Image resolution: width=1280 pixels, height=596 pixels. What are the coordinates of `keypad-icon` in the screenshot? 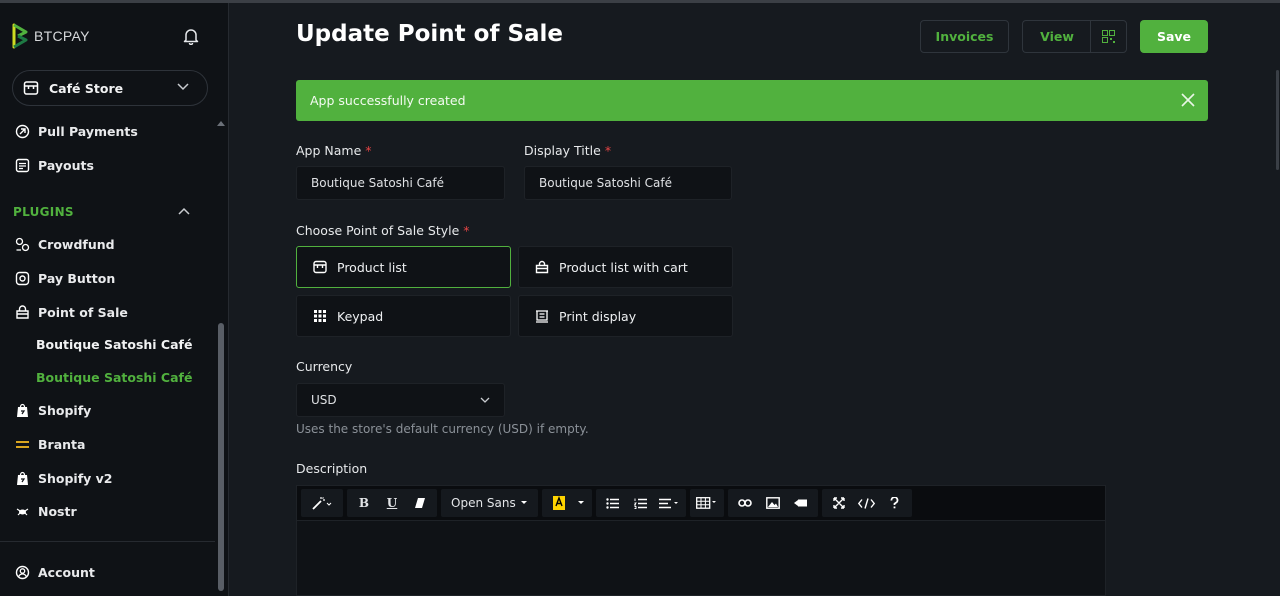 It's located at (320, 316).